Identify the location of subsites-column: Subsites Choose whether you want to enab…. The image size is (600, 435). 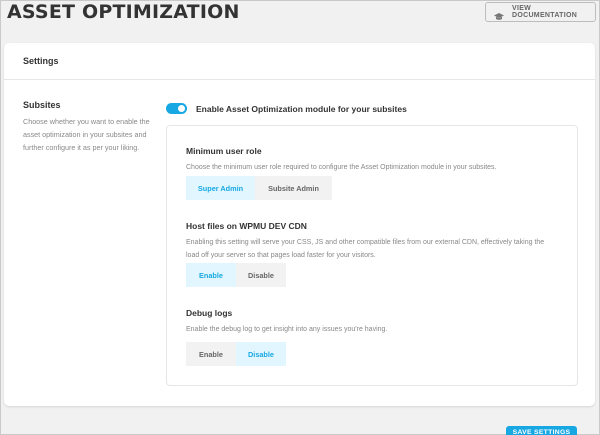
(87, 127).